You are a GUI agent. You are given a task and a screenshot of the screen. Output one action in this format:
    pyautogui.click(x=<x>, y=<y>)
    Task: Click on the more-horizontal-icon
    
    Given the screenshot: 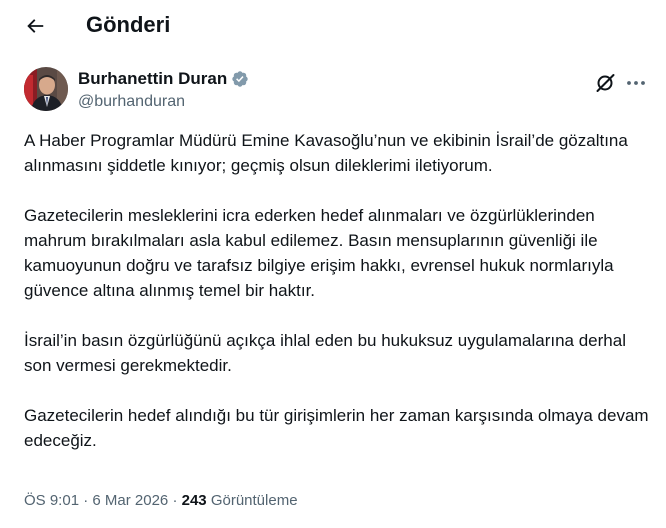 What is the action you would take?
    pyautogui.click(x=636, y=83)
    